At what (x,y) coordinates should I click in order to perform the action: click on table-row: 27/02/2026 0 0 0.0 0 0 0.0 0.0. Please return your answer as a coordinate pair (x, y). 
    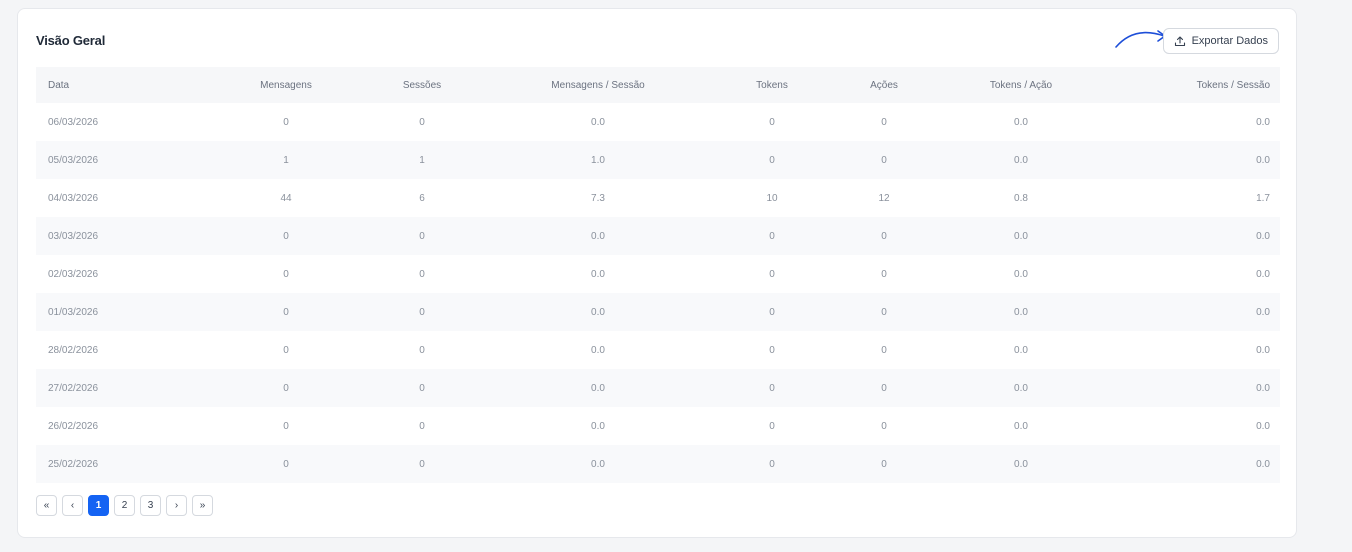
    Looking at the image, I should click on (658, 388).